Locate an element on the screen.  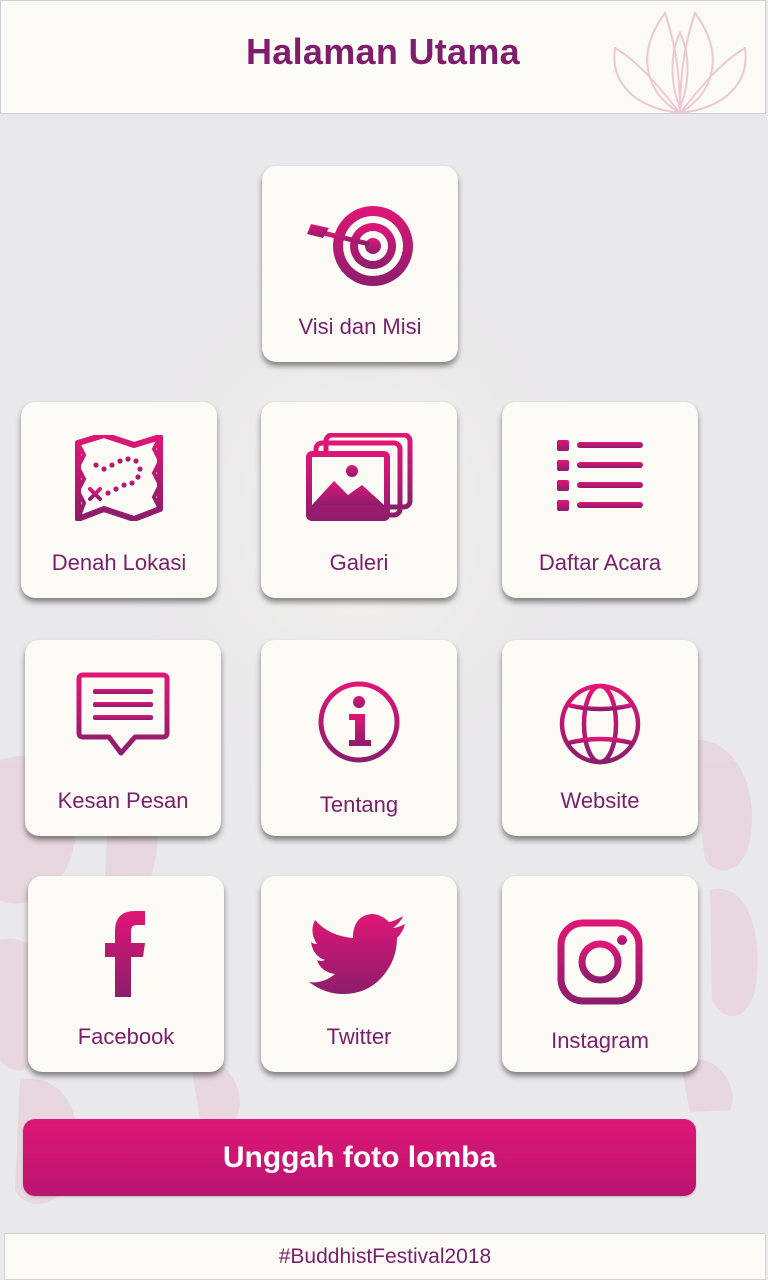
menu-label: Galeri is located at coordinates (359, 562).